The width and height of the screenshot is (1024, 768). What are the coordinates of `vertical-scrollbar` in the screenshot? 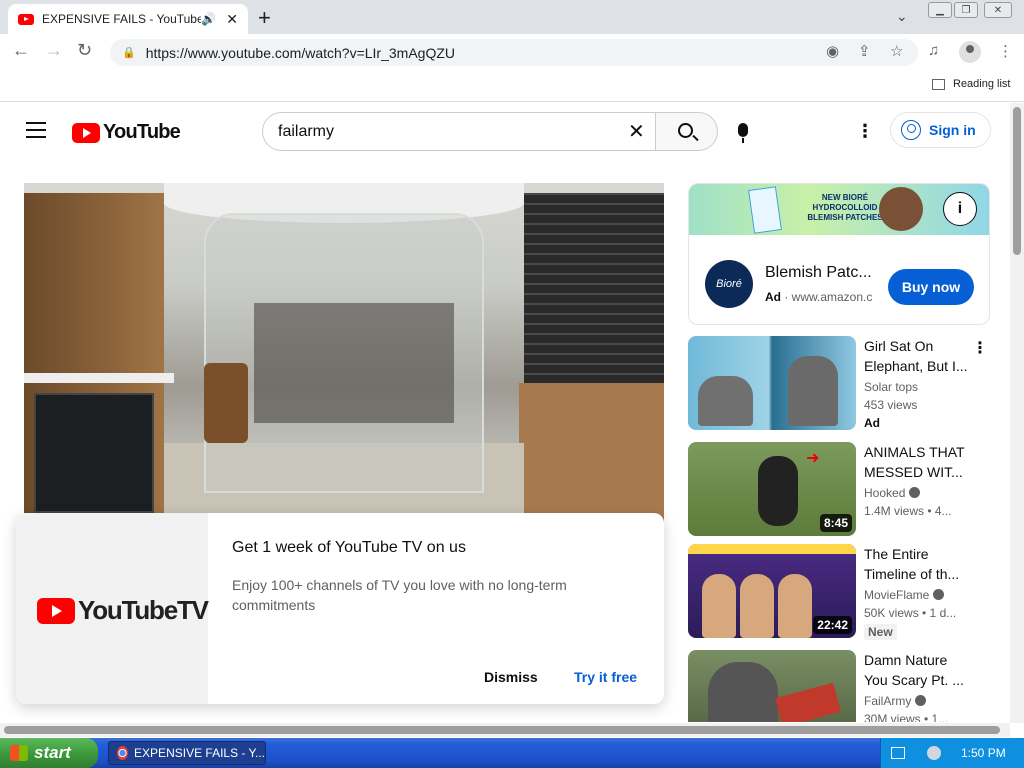 It's located at (1017, 413).